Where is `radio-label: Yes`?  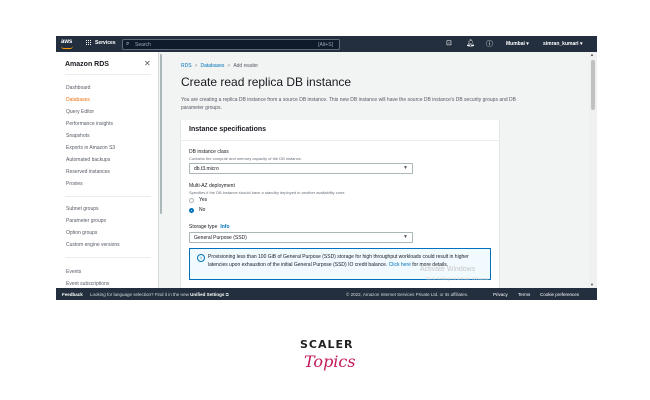 radio-label: Yes is located at coordinates (203, 200).